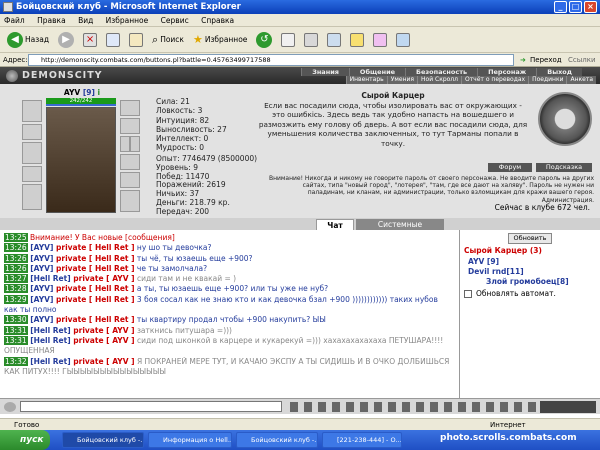  I want to click on tab-system-messages: Системные сообщения, so click(400, 229).